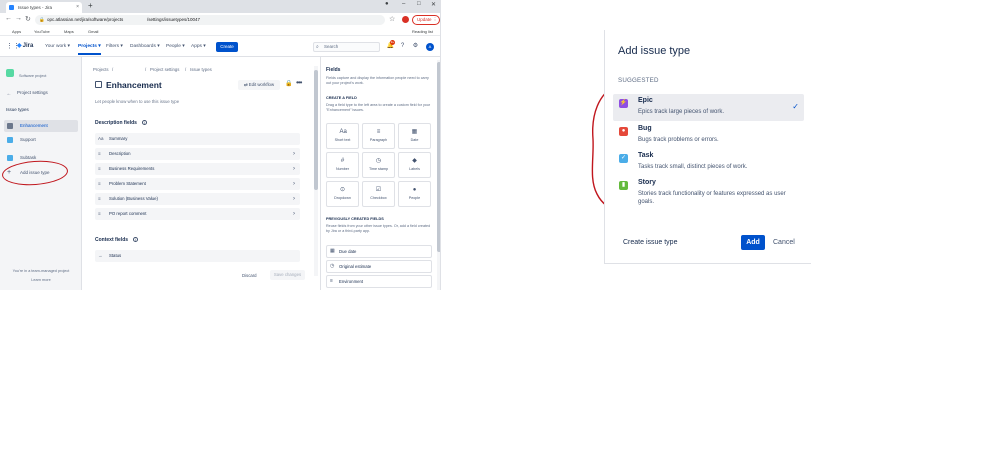 The height and width of the screenshot is (469, 999). I want to click on nav-projects: Projects ▾, so click(89, 49).